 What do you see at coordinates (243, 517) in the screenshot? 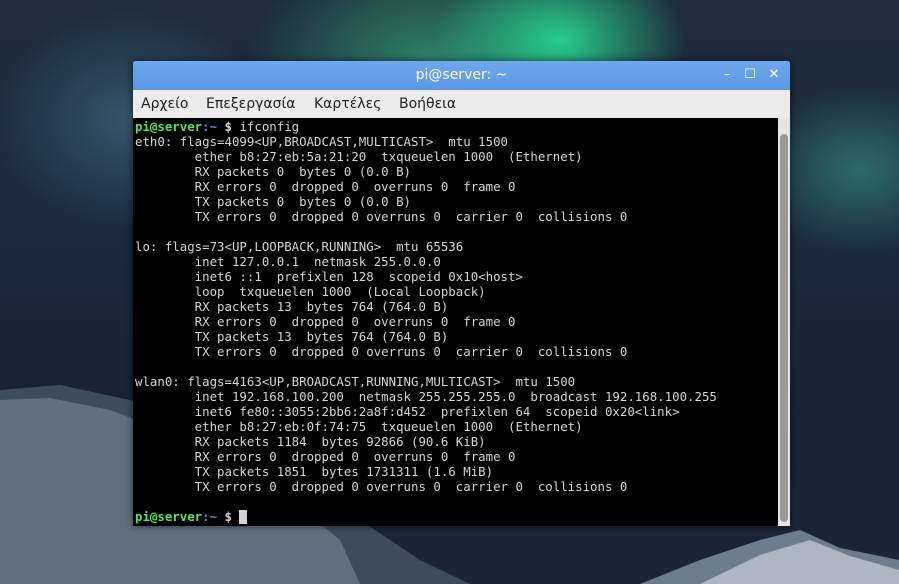
I see `text-cursor` at bounding box center [243, 517].